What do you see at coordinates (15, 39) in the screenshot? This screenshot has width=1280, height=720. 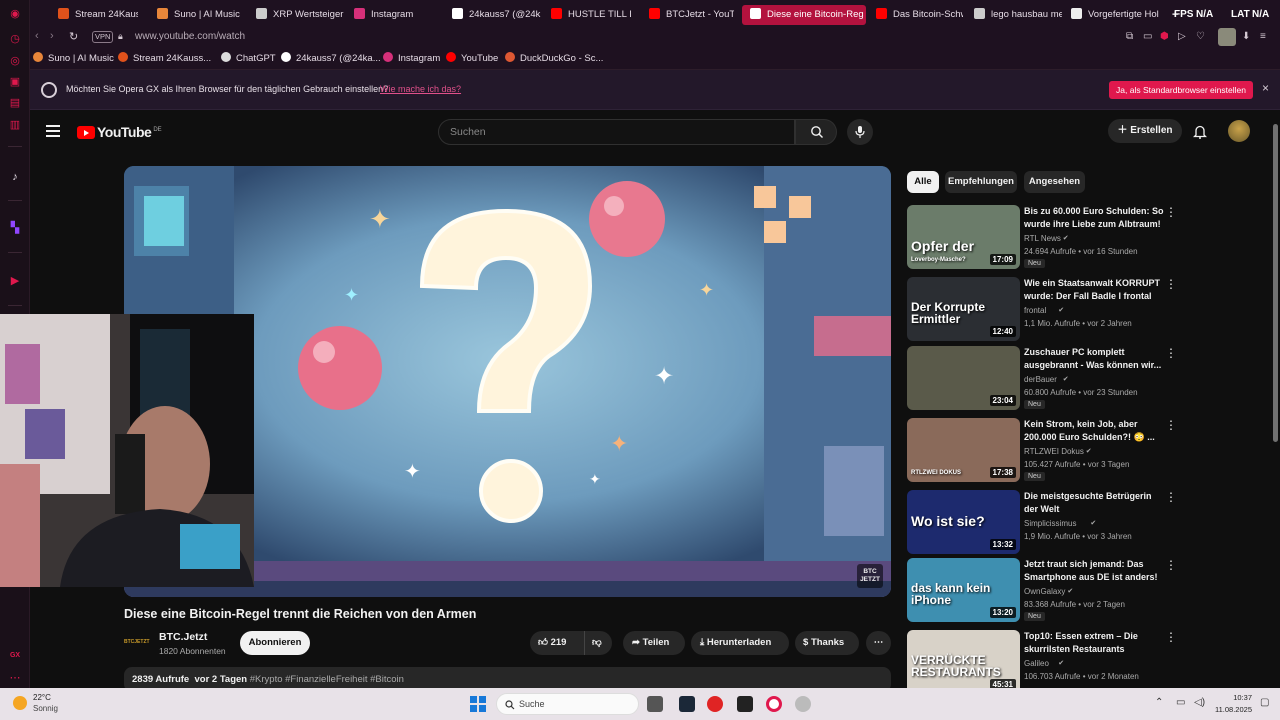 I see `speed-dial-icon: ◷` at bounding box center [15, 39].